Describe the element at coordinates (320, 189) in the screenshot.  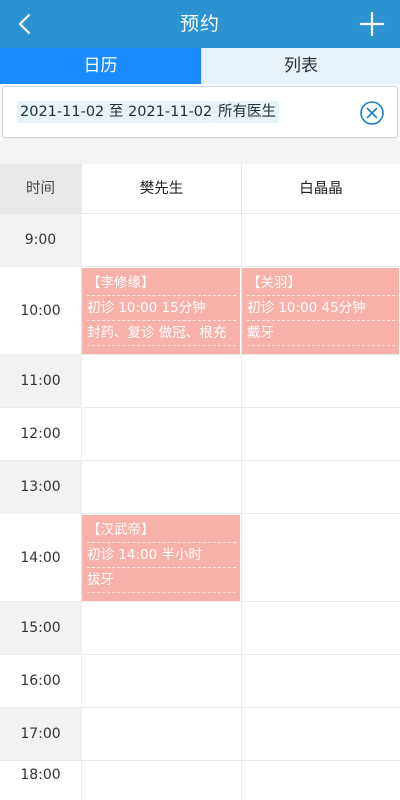
I see `doctor-column-header: 白晶晶` at that location.